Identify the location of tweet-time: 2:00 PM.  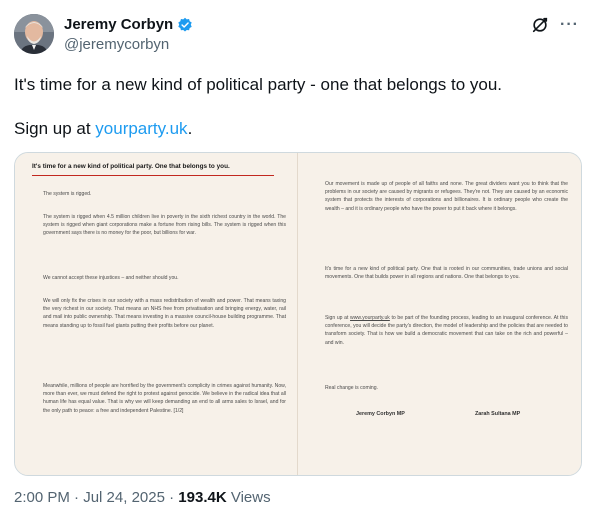
(42, 497).